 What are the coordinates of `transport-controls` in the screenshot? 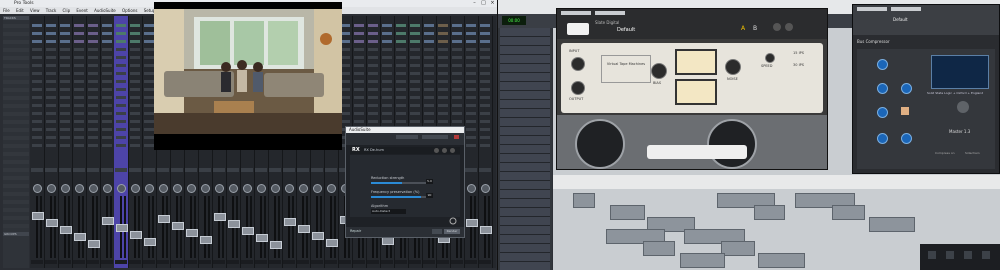 It's located at (960, 257).